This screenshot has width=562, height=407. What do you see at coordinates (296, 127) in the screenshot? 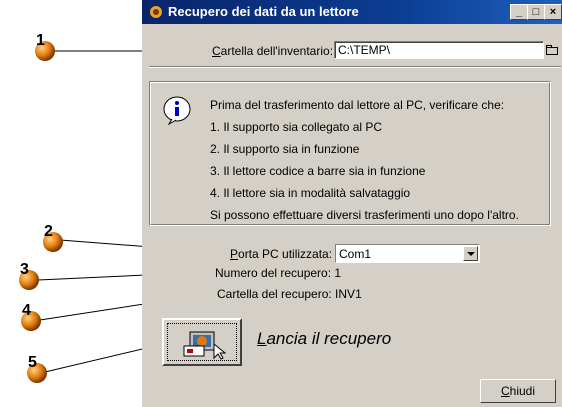
I see `info-line: 1. Il supporto sia collegato al PC` at bounding box center [296, 127].